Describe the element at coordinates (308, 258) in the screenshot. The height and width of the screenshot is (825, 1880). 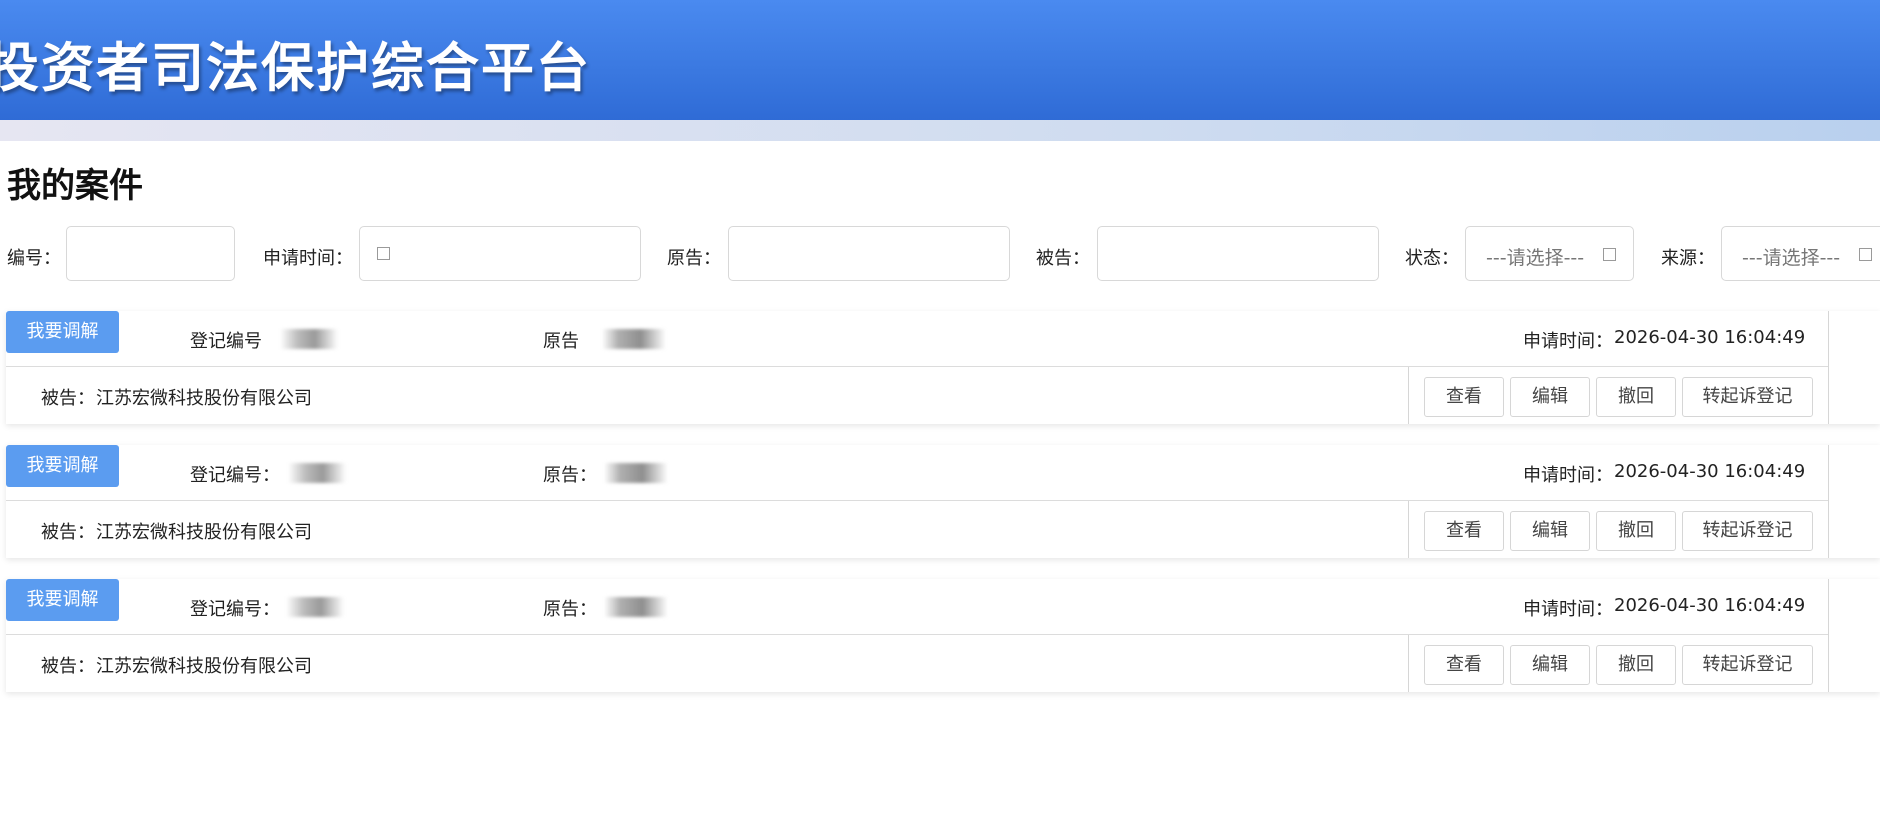
I see `apply-time-filter-label: 申请时间：` at that location.